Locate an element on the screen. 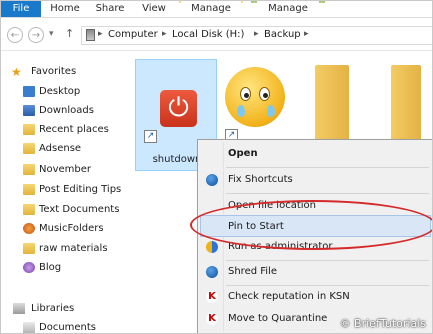 The height and width of the screenshot is (334, 433). nav-item-label: Post Editing Tips is located at coordinates (80, 189).